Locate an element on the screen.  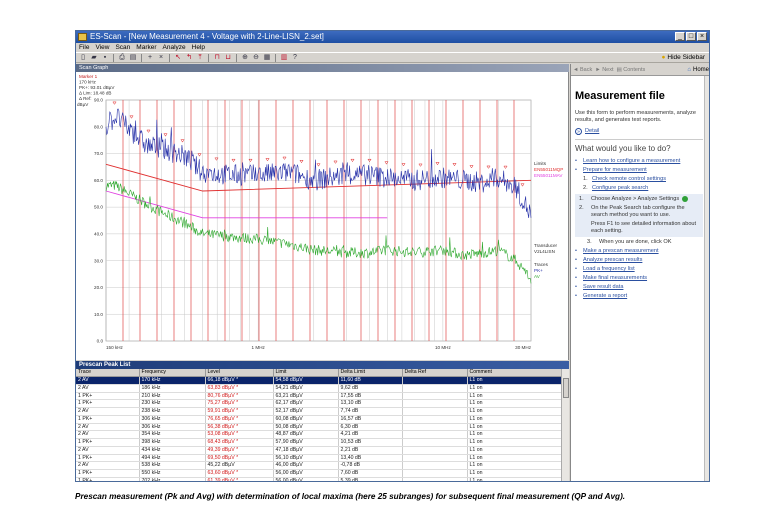
app-icon is located at coordinates (82, 37).